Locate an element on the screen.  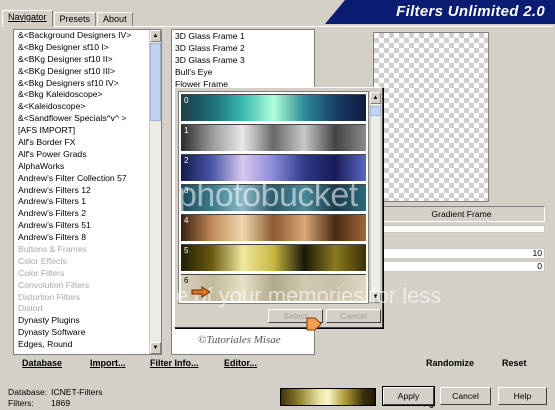
watermark-text: photobucket is located at coordinates (268, 195).